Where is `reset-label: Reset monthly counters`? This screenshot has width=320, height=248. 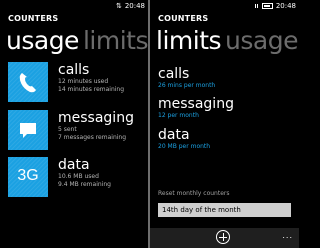
reset-label: Reset monthly counters is located at coordinates (194, 193).